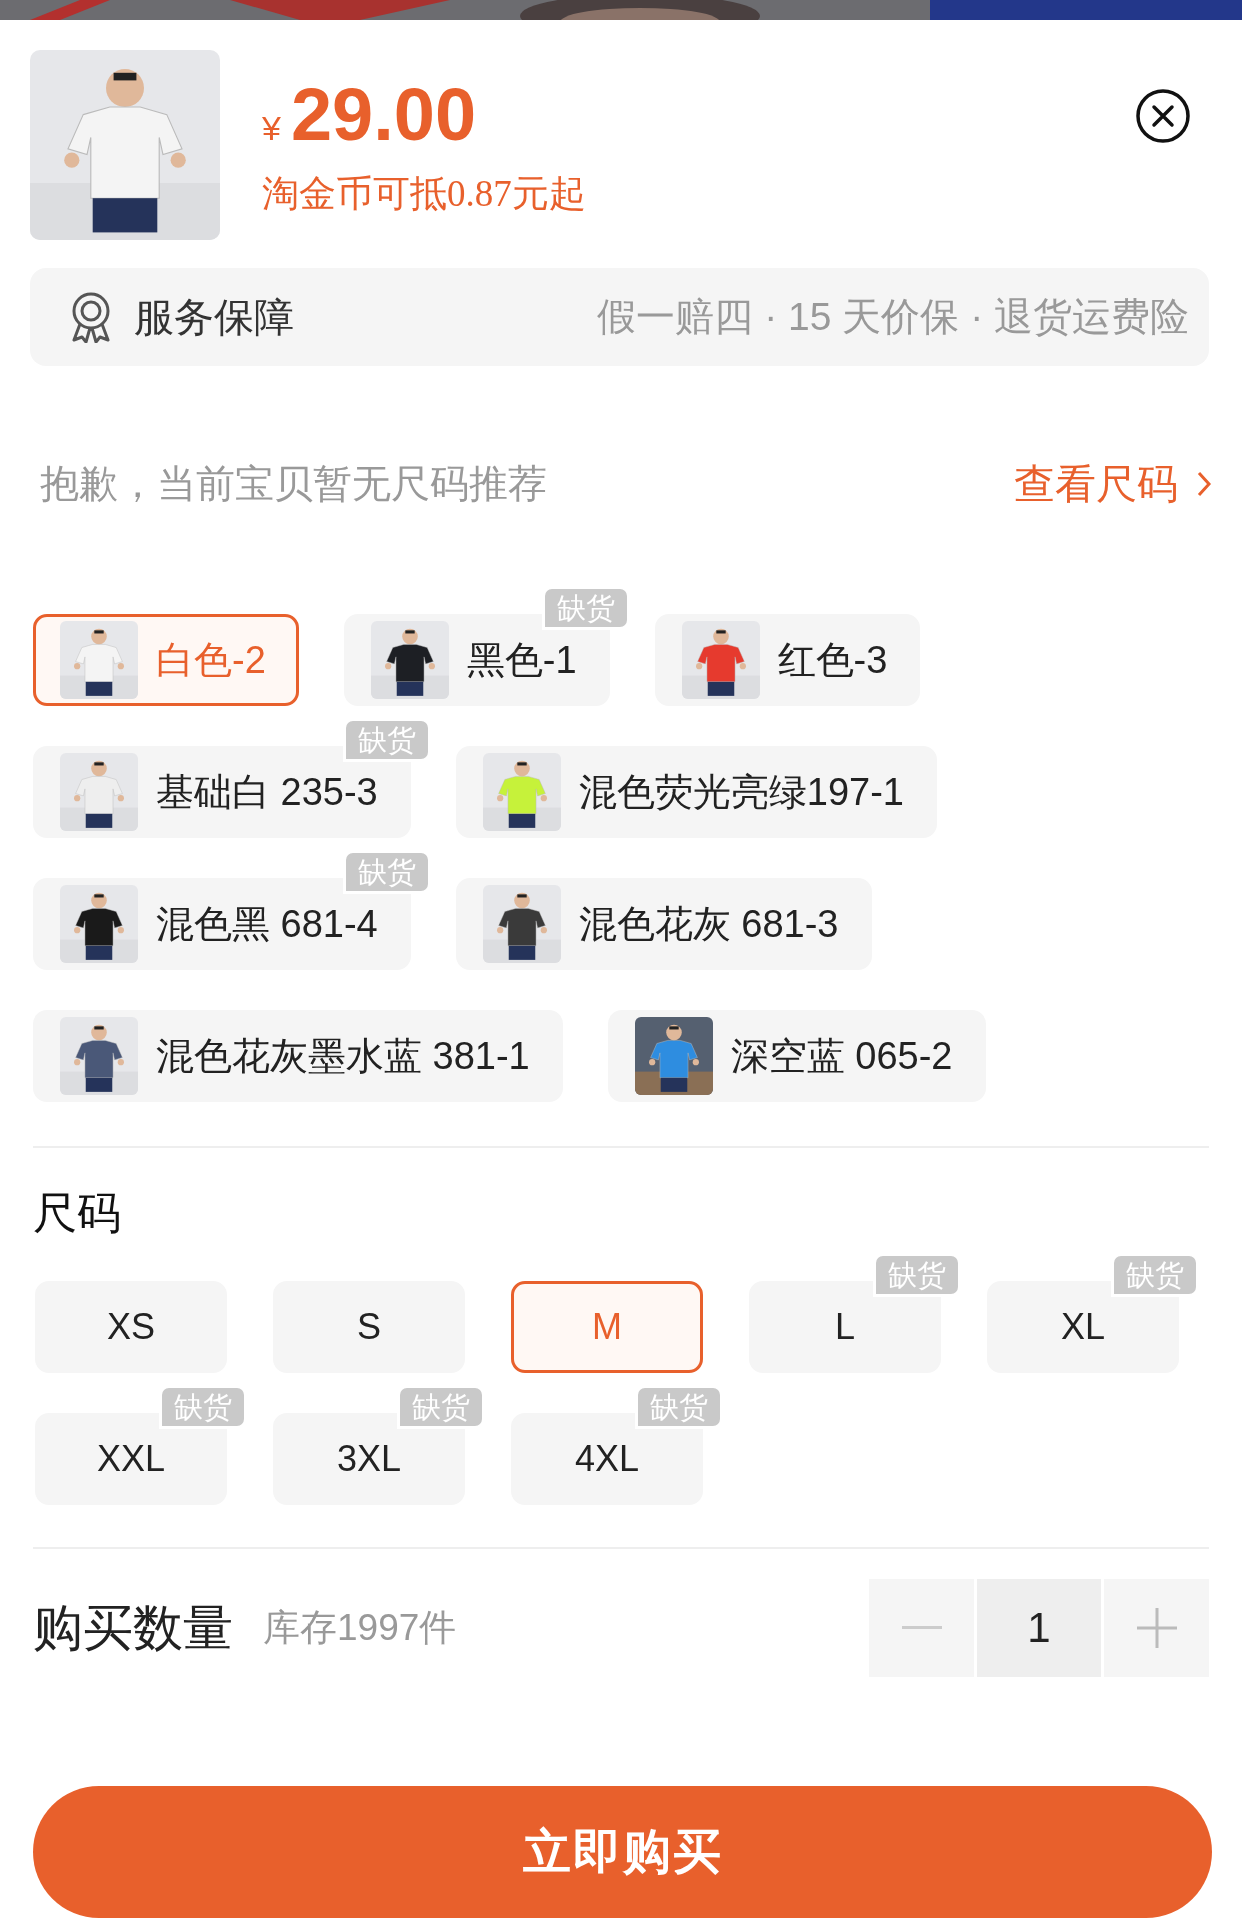 This screenshot has width=1242, height=1929. Describe the element at coordinates (893, 317) in the screenshot. I see `service-details: 假一赔四 · 15 天价保 · 退货运费险` at that location.